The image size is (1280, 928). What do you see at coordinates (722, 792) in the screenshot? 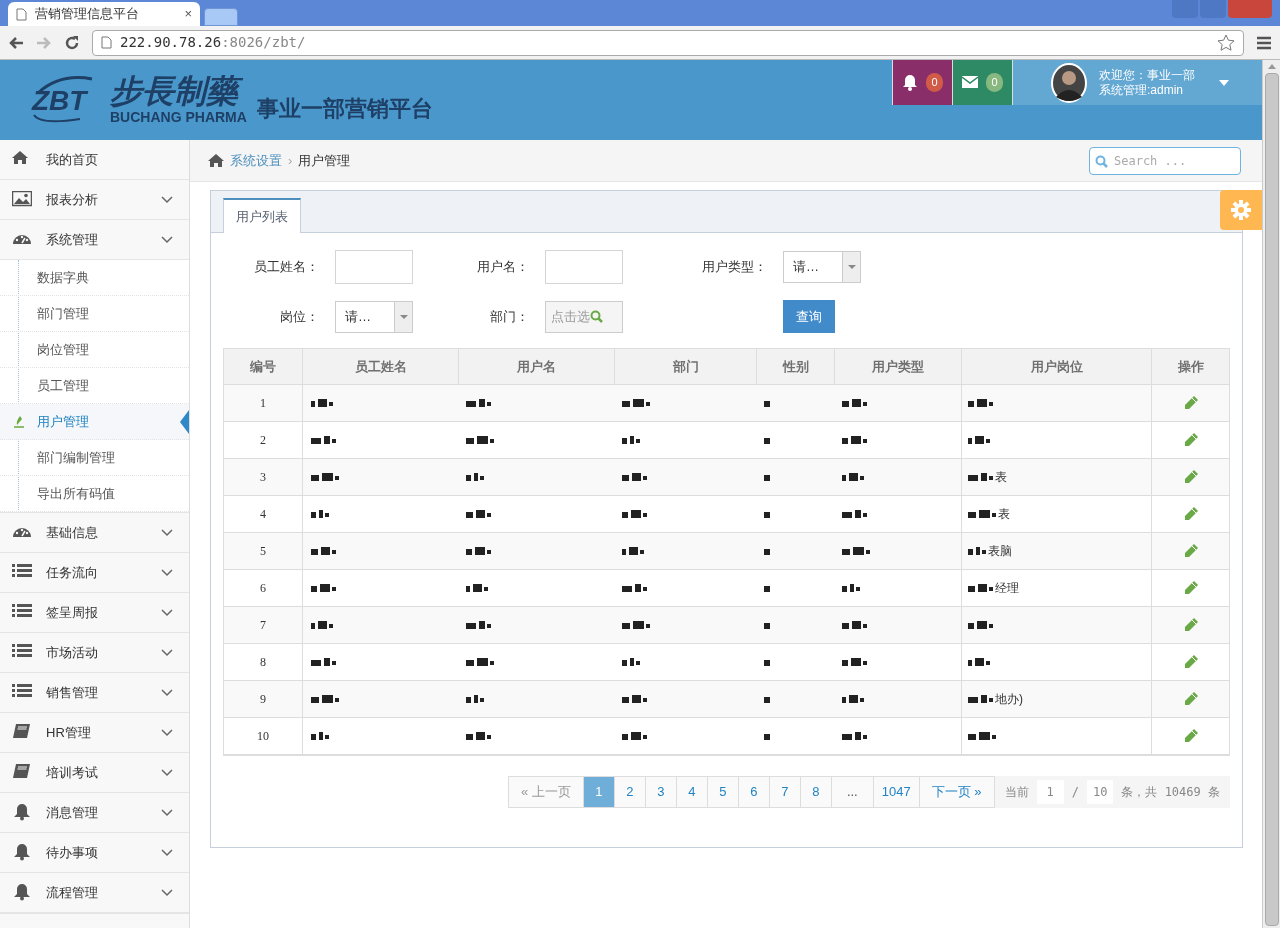
I see `page-button: 5` at bounding box center [722, 792].